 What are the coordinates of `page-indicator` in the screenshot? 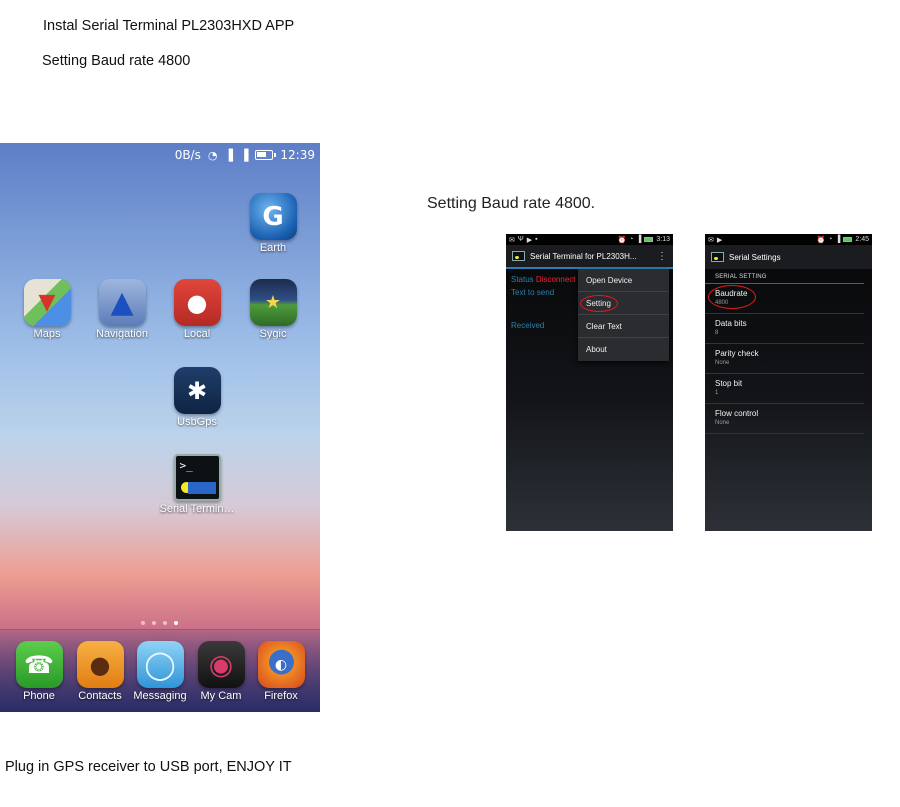 It's located at (159, 623).